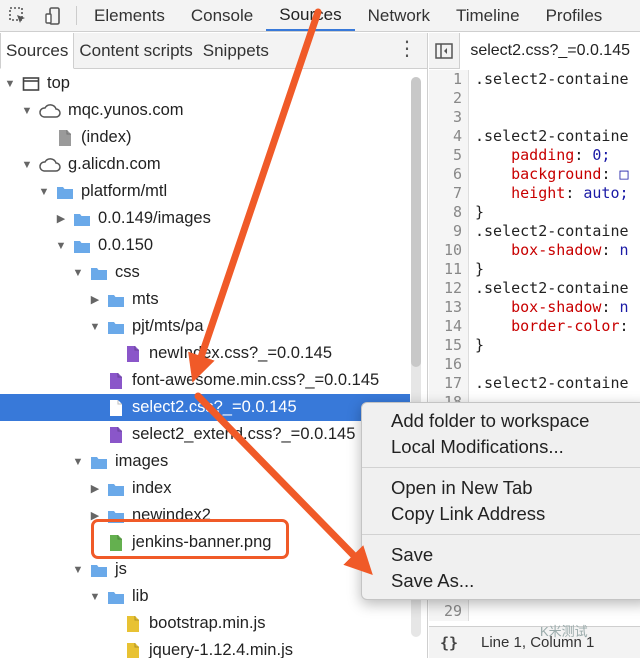 The image size is (640, 658). I want to click on editor-file-tab: select2.css?_=0.0.145, so click(550, 51).